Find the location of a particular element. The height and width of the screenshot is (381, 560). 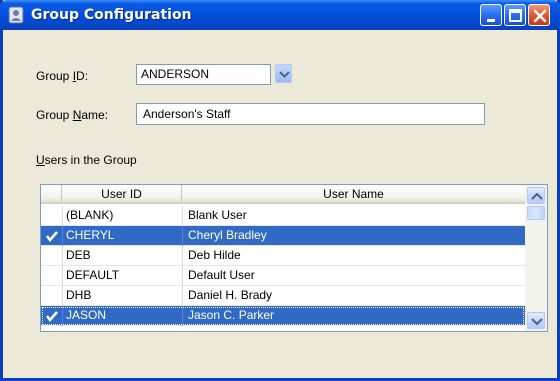

user-id-cell: (BLANK) is located at coordinates (90, 215).